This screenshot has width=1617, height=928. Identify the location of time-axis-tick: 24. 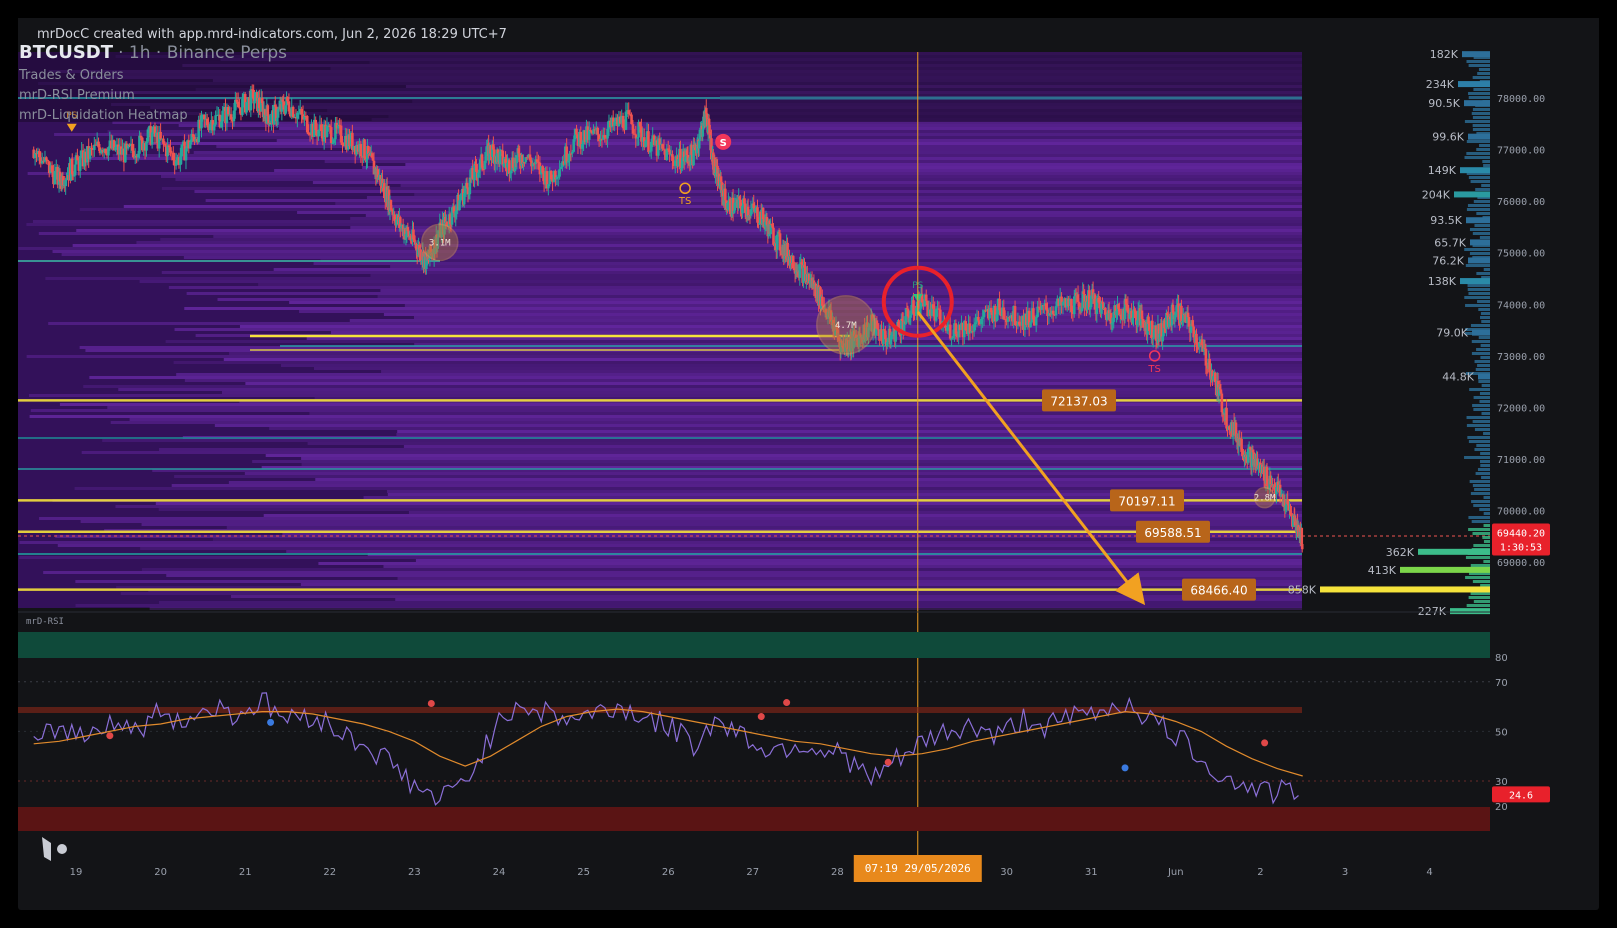
(499, 872).